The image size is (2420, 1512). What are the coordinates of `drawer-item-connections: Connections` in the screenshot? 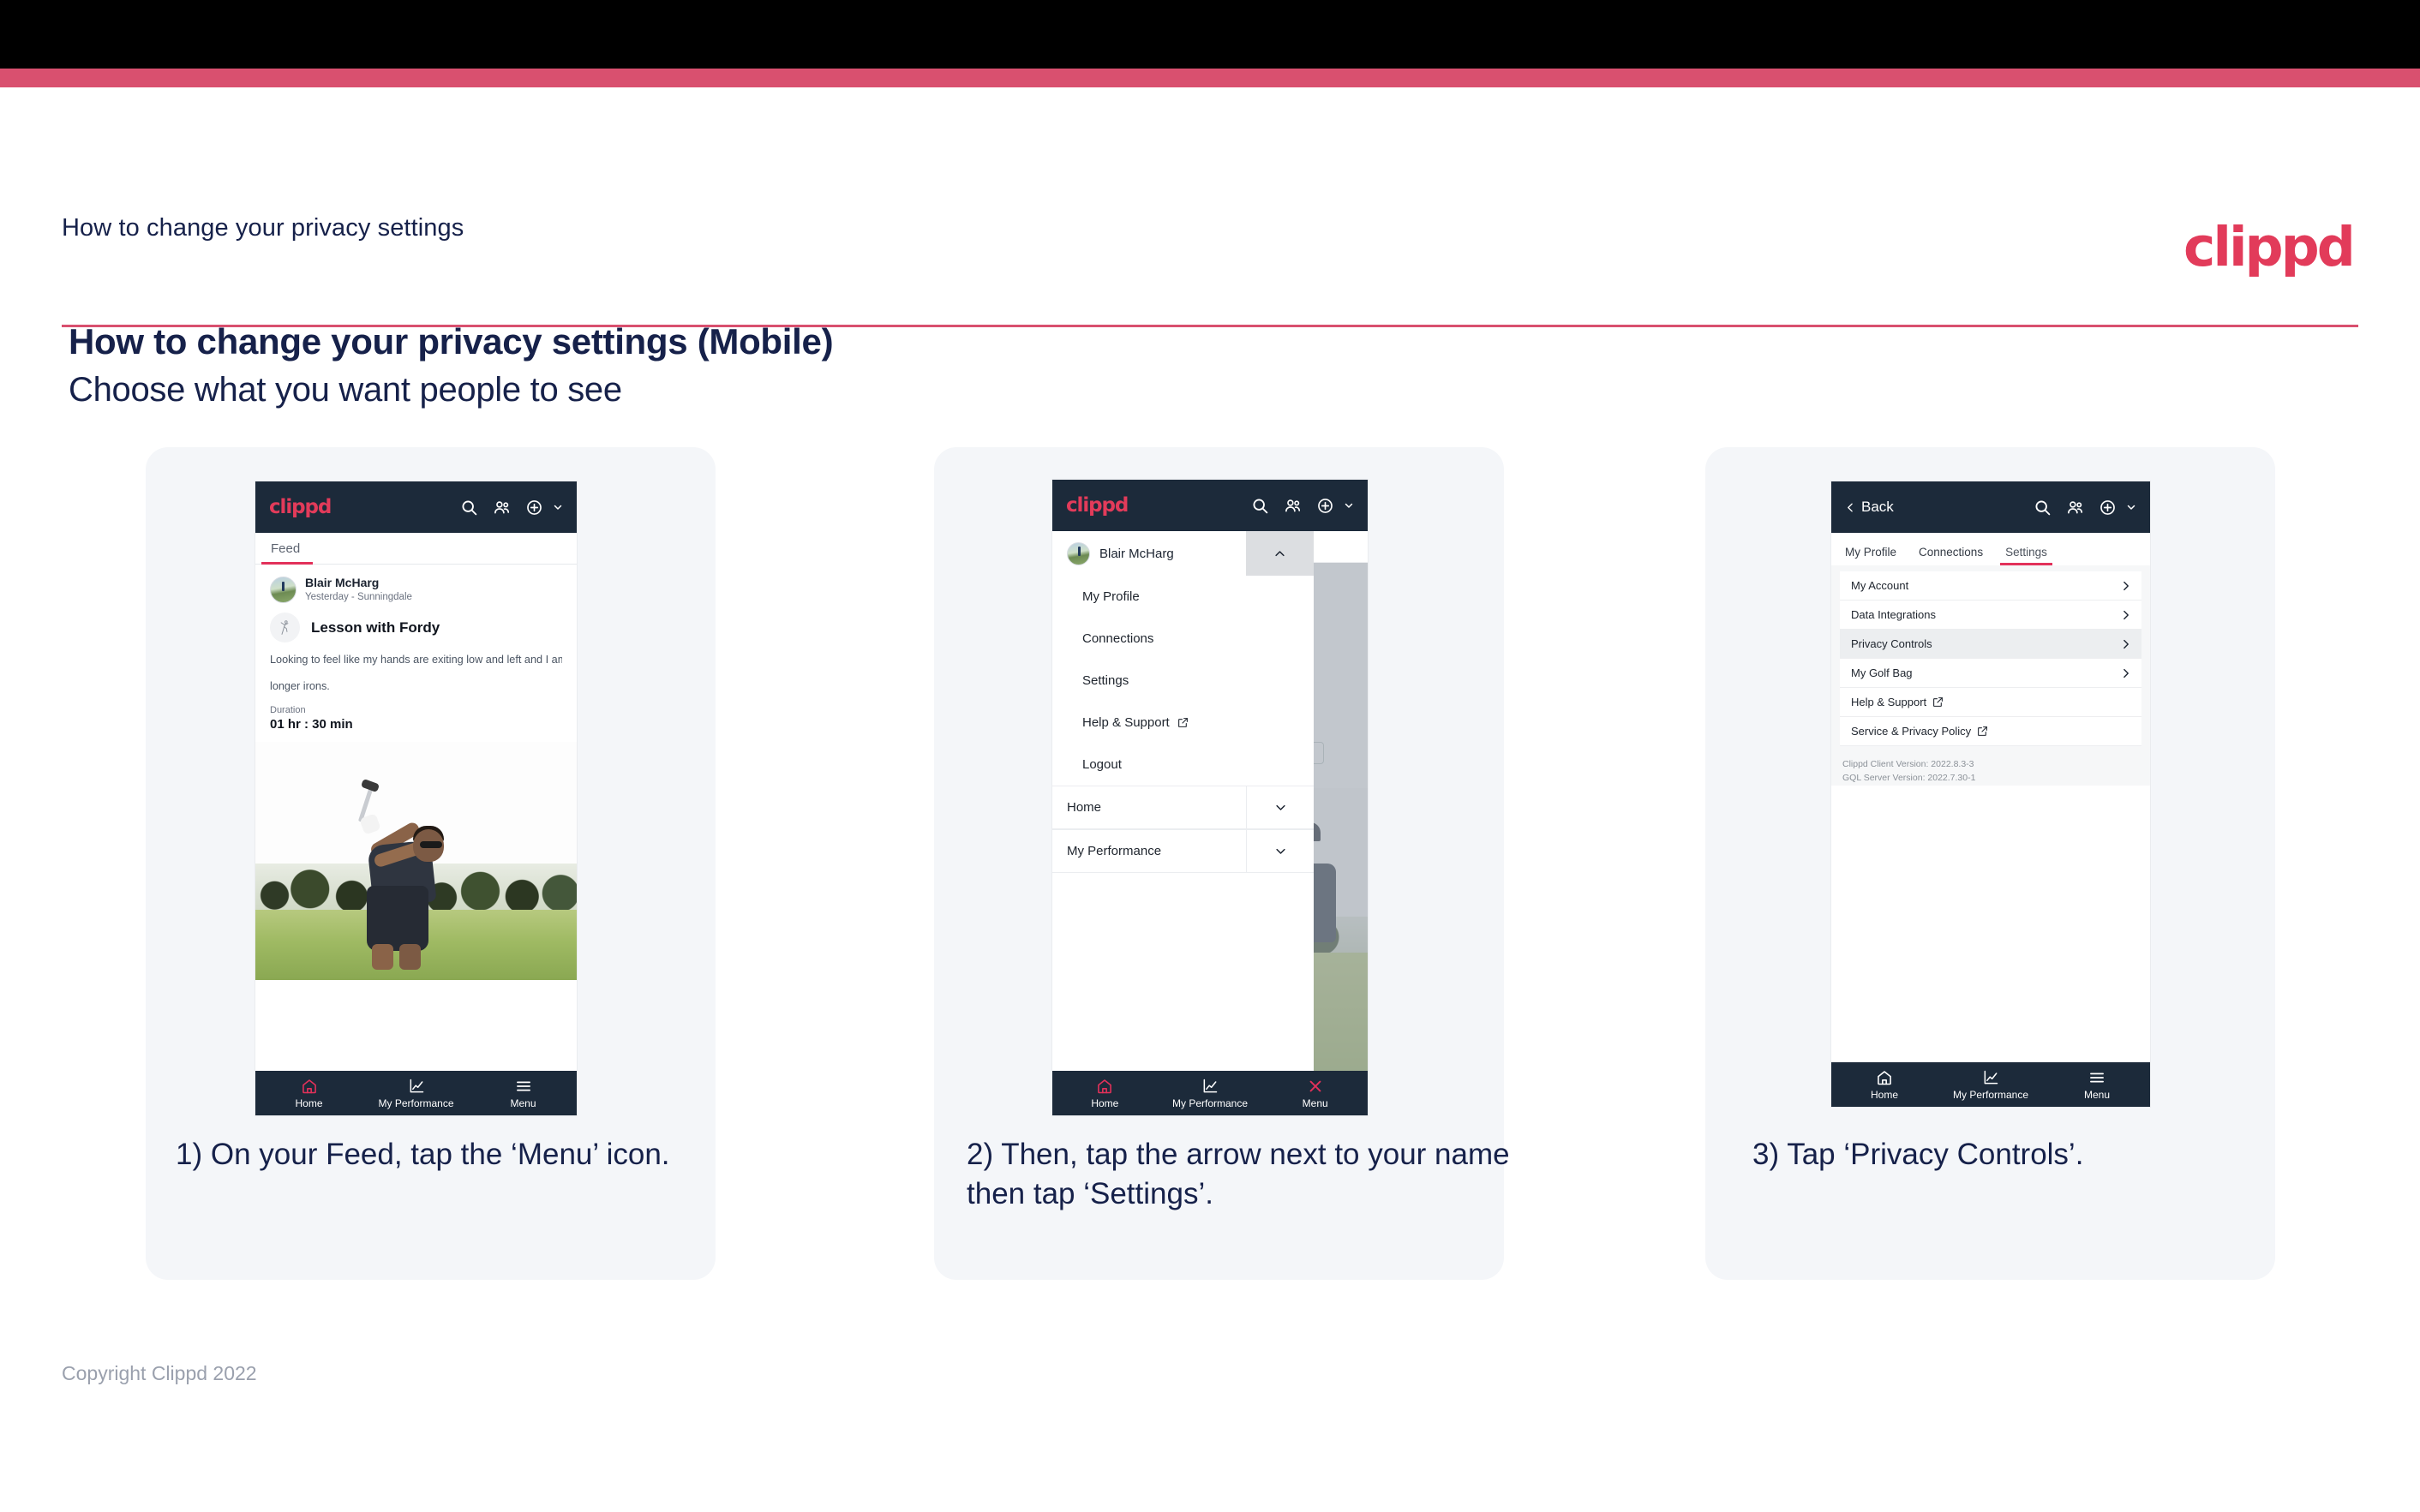 It's located at (1183, 639).